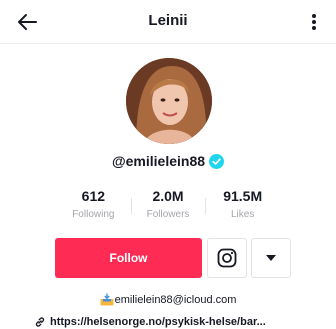 The image size is (336, 329). What do you see at coordinates (168, 214) in the screenshot?
I see `followers-label: Followers` at bounding box center [168, 214].